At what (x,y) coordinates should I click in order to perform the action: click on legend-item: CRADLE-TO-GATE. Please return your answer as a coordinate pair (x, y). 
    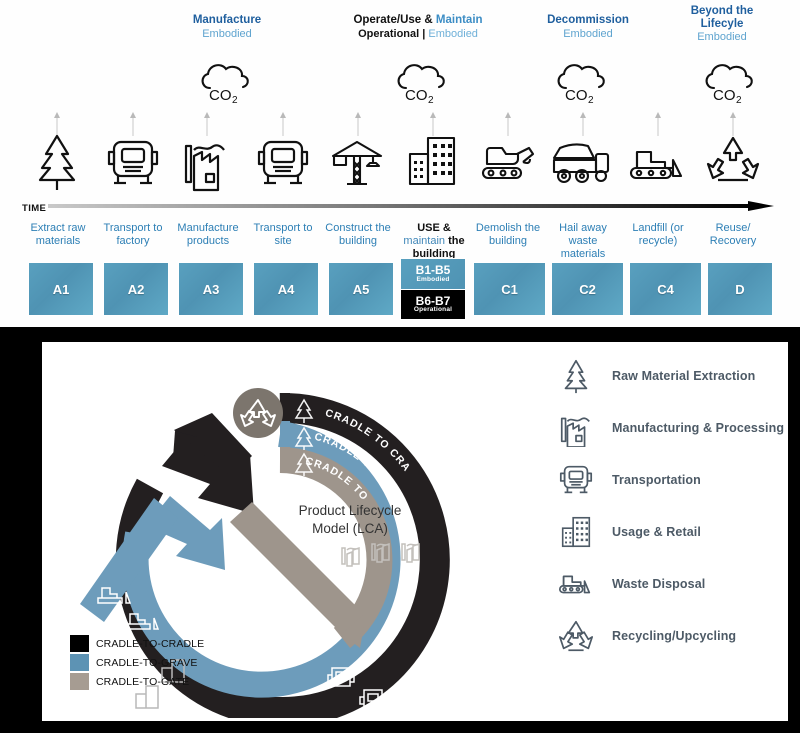
    Looking at the image, I should click on (137, 681).